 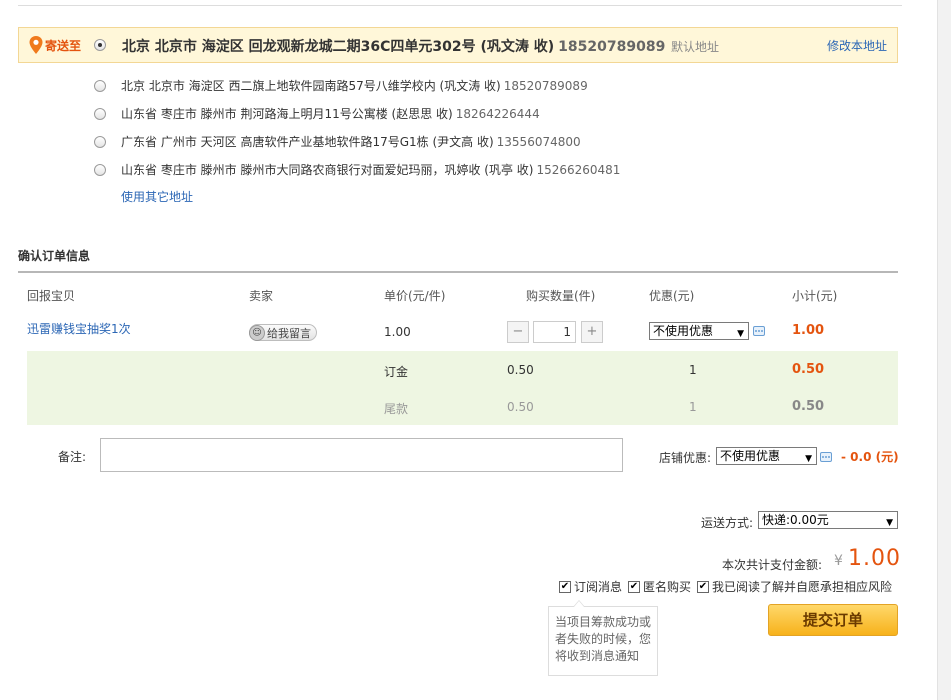 I want to click on column-header-quantity: 购买数量(件), so click(x=561, y=296).